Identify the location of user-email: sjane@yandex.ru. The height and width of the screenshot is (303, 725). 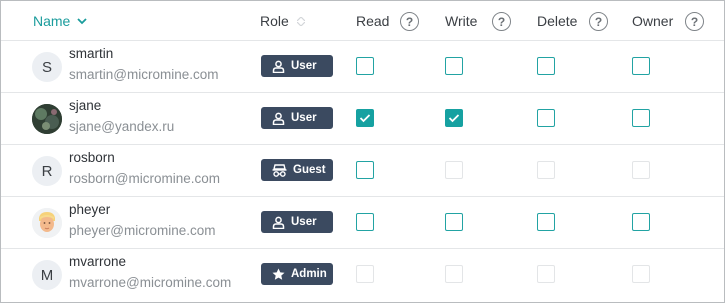
(122, 126).